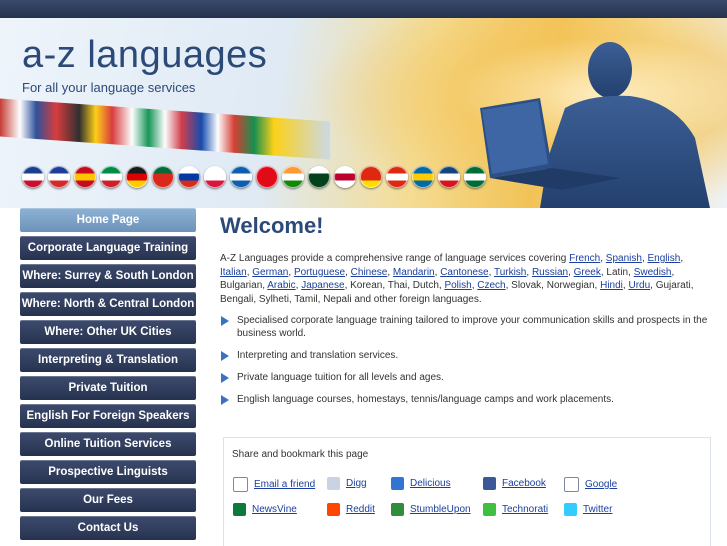 The height and width of the screenshot is (546, 727). Describe the element at coordinates (108, 276) in the screenshot. I see `nav-item-where-surrey-south-london: Where: Surrey & South London` at that location.